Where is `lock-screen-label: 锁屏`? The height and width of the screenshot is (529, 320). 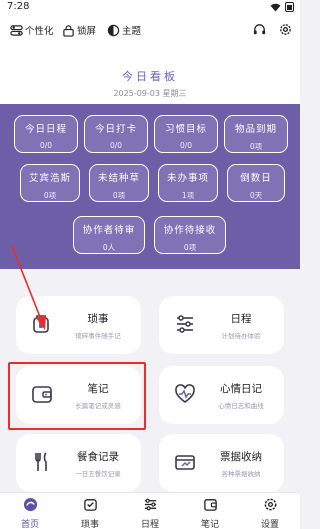
lock-screen-label: 锁屏 is located at coordinates (87, 31).